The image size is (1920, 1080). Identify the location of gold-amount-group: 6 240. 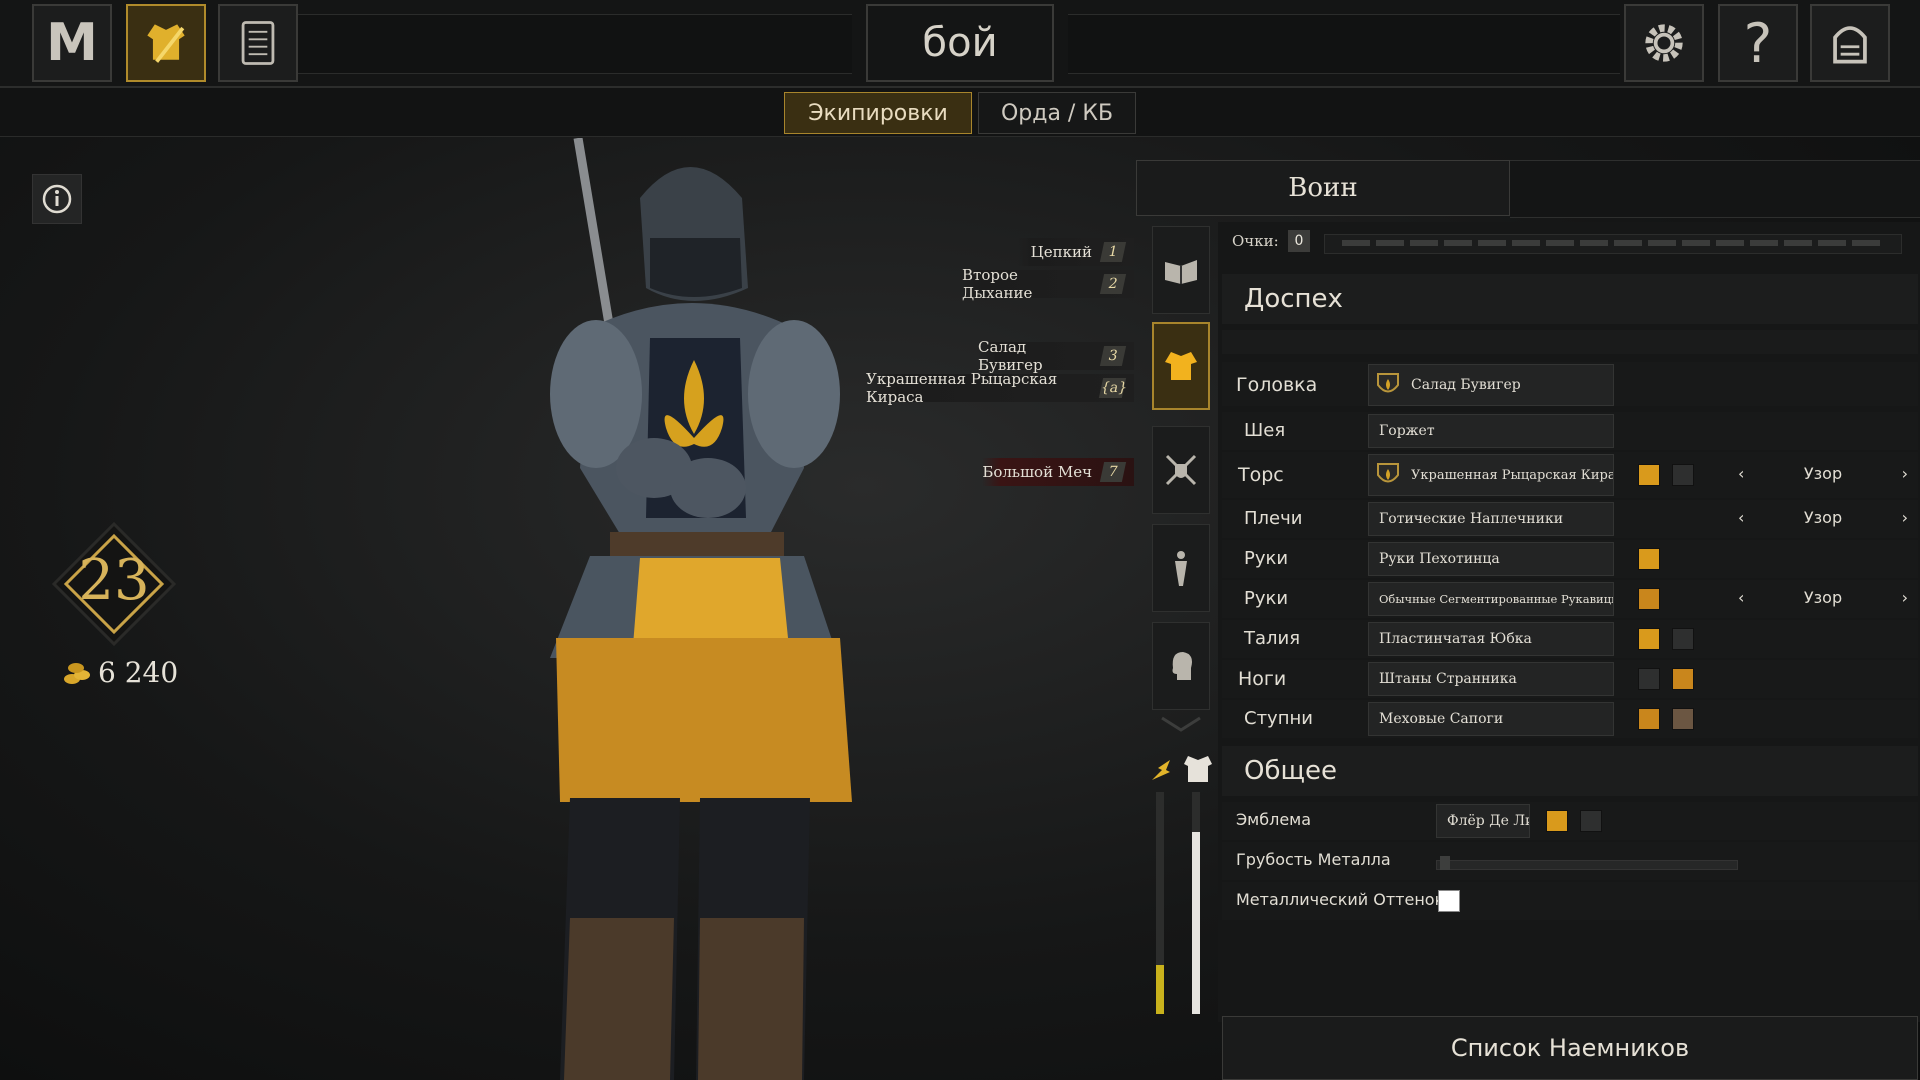
(120, 672).